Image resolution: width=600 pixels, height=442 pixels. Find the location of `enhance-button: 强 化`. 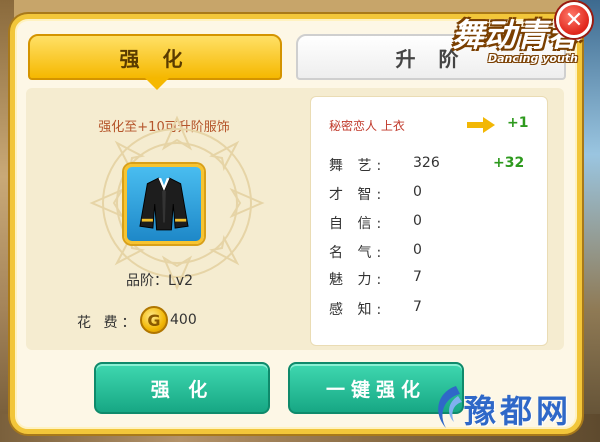

enhance-button: 强 化 is located at coordinates (182, 388).